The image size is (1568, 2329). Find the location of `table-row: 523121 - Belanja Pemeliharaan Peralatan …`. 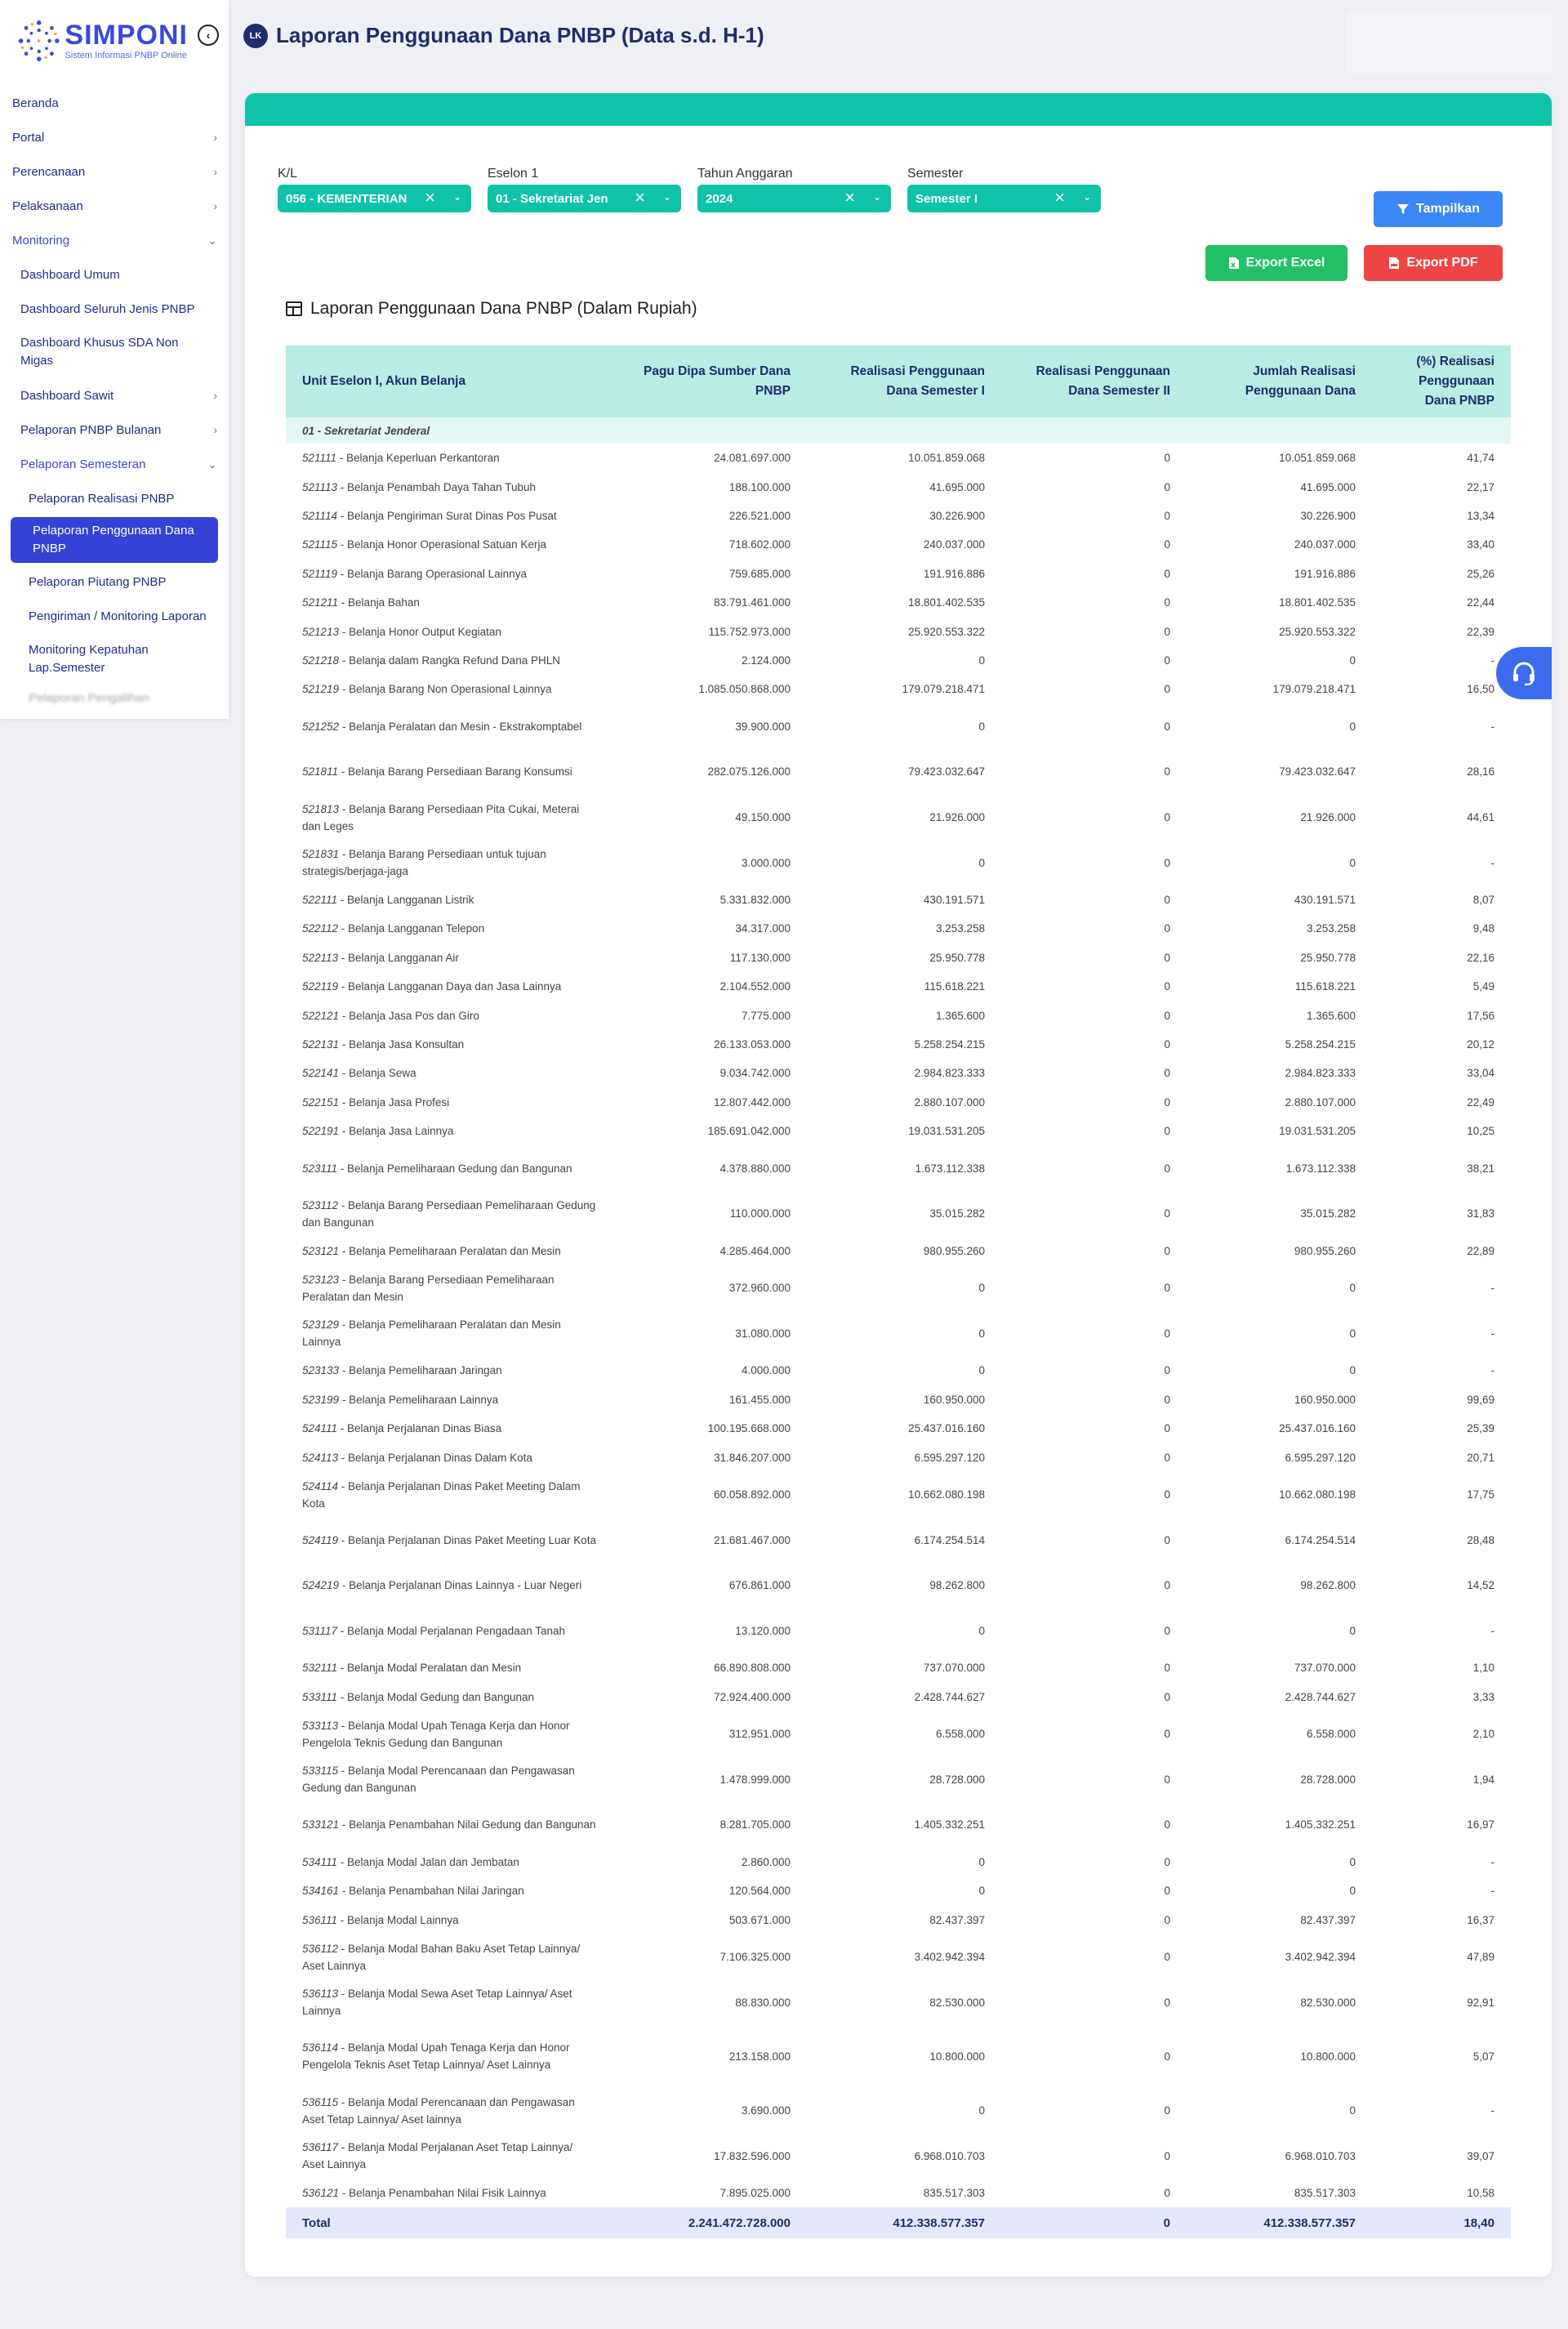

table-row: 523121 - Belanja Pemeliharaan Peralatan … is located at coordinates (898, 1251).